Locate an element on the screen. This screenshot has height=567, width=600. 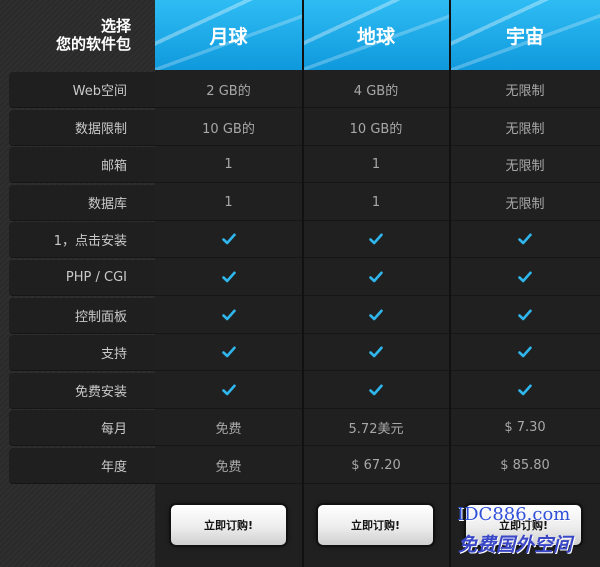
feature-value: 2 GB的 is located at coordinates (228, 89).